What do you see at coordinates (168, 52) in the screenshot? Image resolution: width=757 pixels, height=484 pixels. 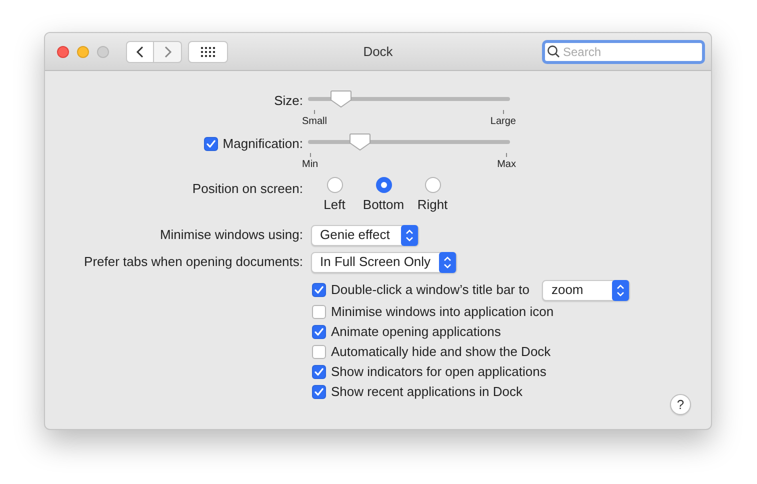 I see `chevron-right-icon` at bounding box center [168, 52].